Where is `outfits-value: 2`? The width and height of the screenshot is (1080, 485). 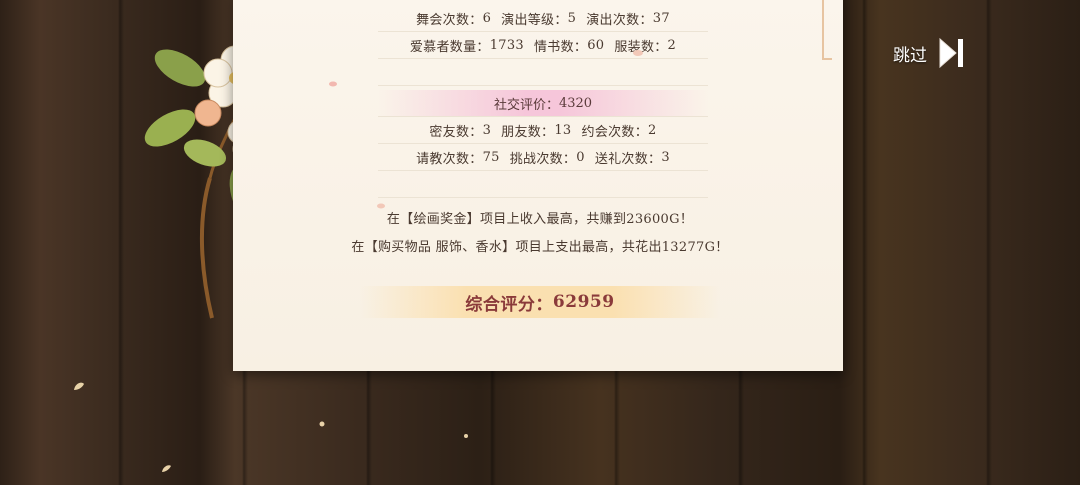 outfits-value: 2 is located at coordinates (672, 45).